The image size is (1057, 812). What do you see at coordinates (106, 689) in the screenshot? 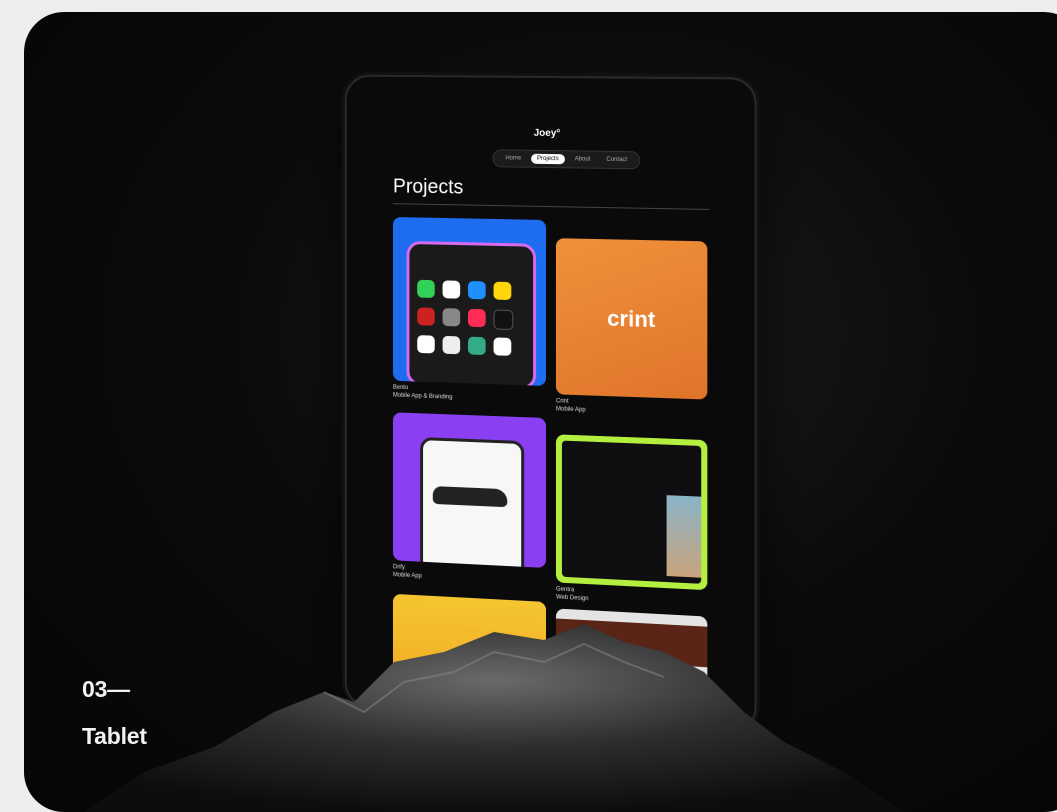
I see `section-number: 03—` at bounding box center [106, 689].